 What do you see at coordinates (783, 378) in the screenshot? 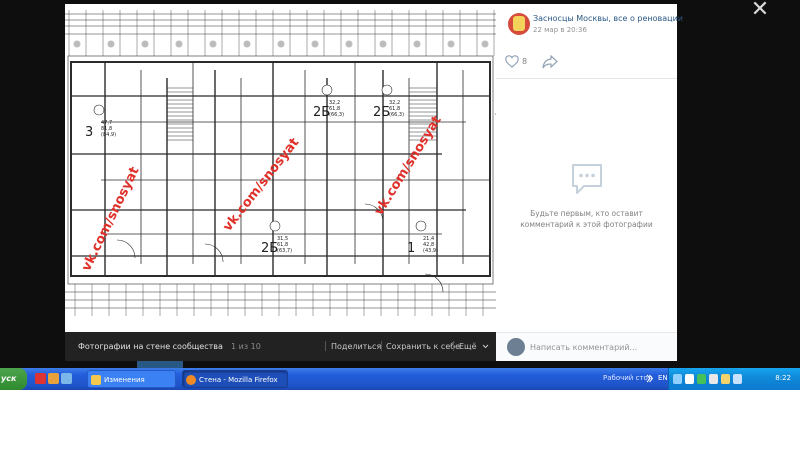
I see `clock: 8:22` at bounding box center [783, 378].